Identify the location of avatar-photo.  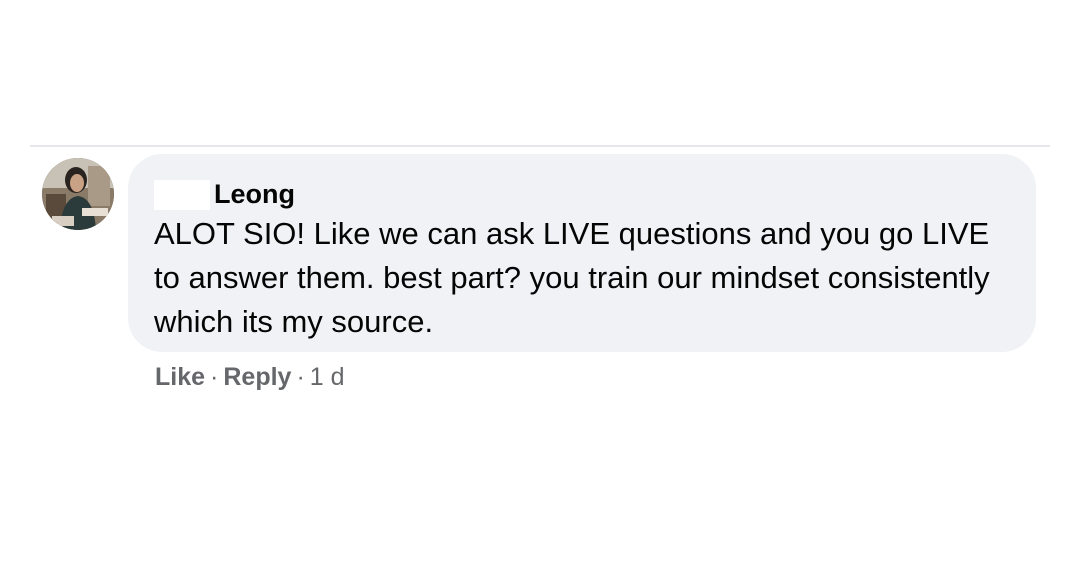
(78, 194).